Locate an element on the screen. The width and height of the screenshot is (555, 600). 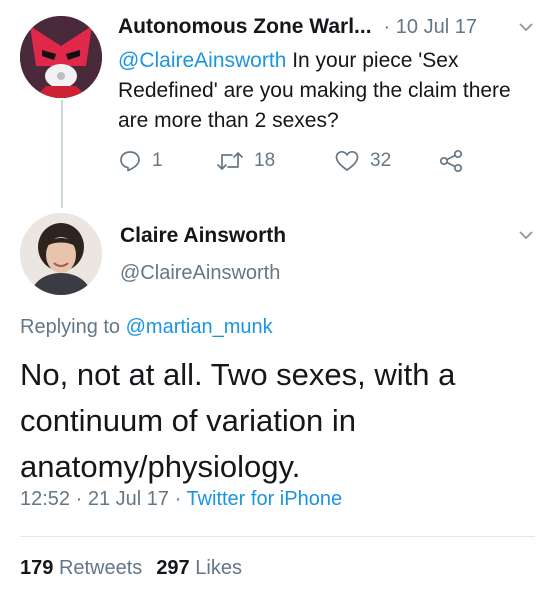
mention-link: @ClaireAinsworth is located at coordinates (202, 60).